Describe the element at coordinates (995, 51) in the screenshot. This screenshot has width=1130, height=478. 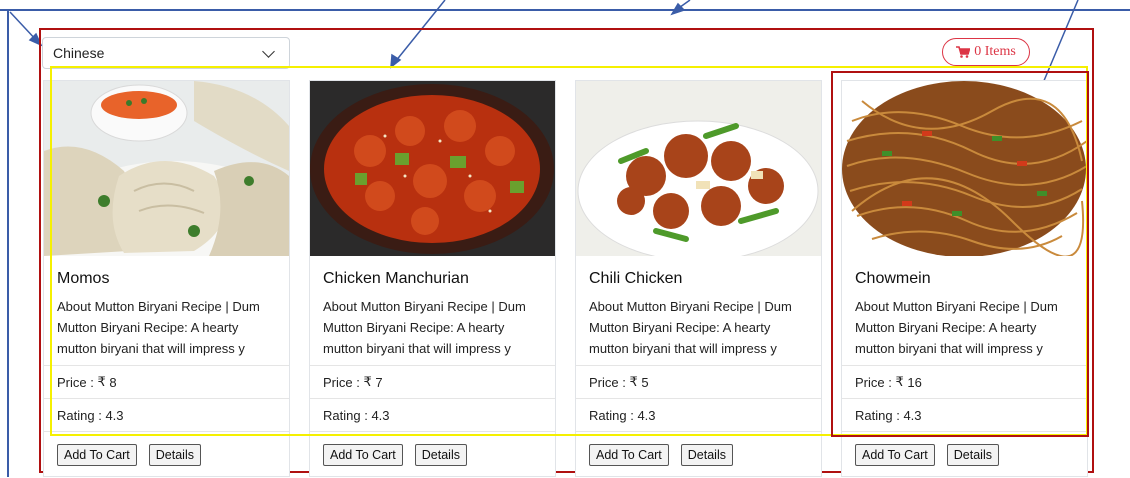
I see `cart-count: 0 Items` at that location.